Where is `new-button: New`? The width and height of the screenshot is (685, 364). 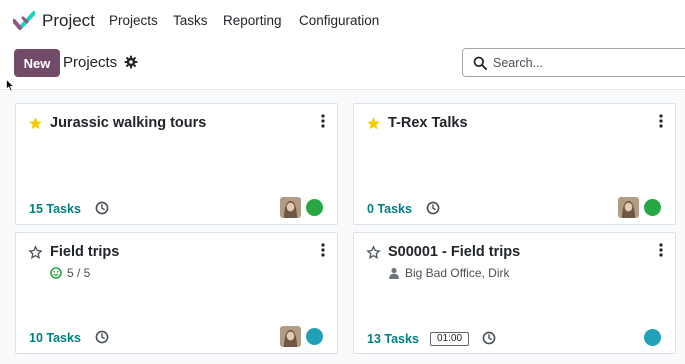 new-button: New is located at coordinates (37, 63).